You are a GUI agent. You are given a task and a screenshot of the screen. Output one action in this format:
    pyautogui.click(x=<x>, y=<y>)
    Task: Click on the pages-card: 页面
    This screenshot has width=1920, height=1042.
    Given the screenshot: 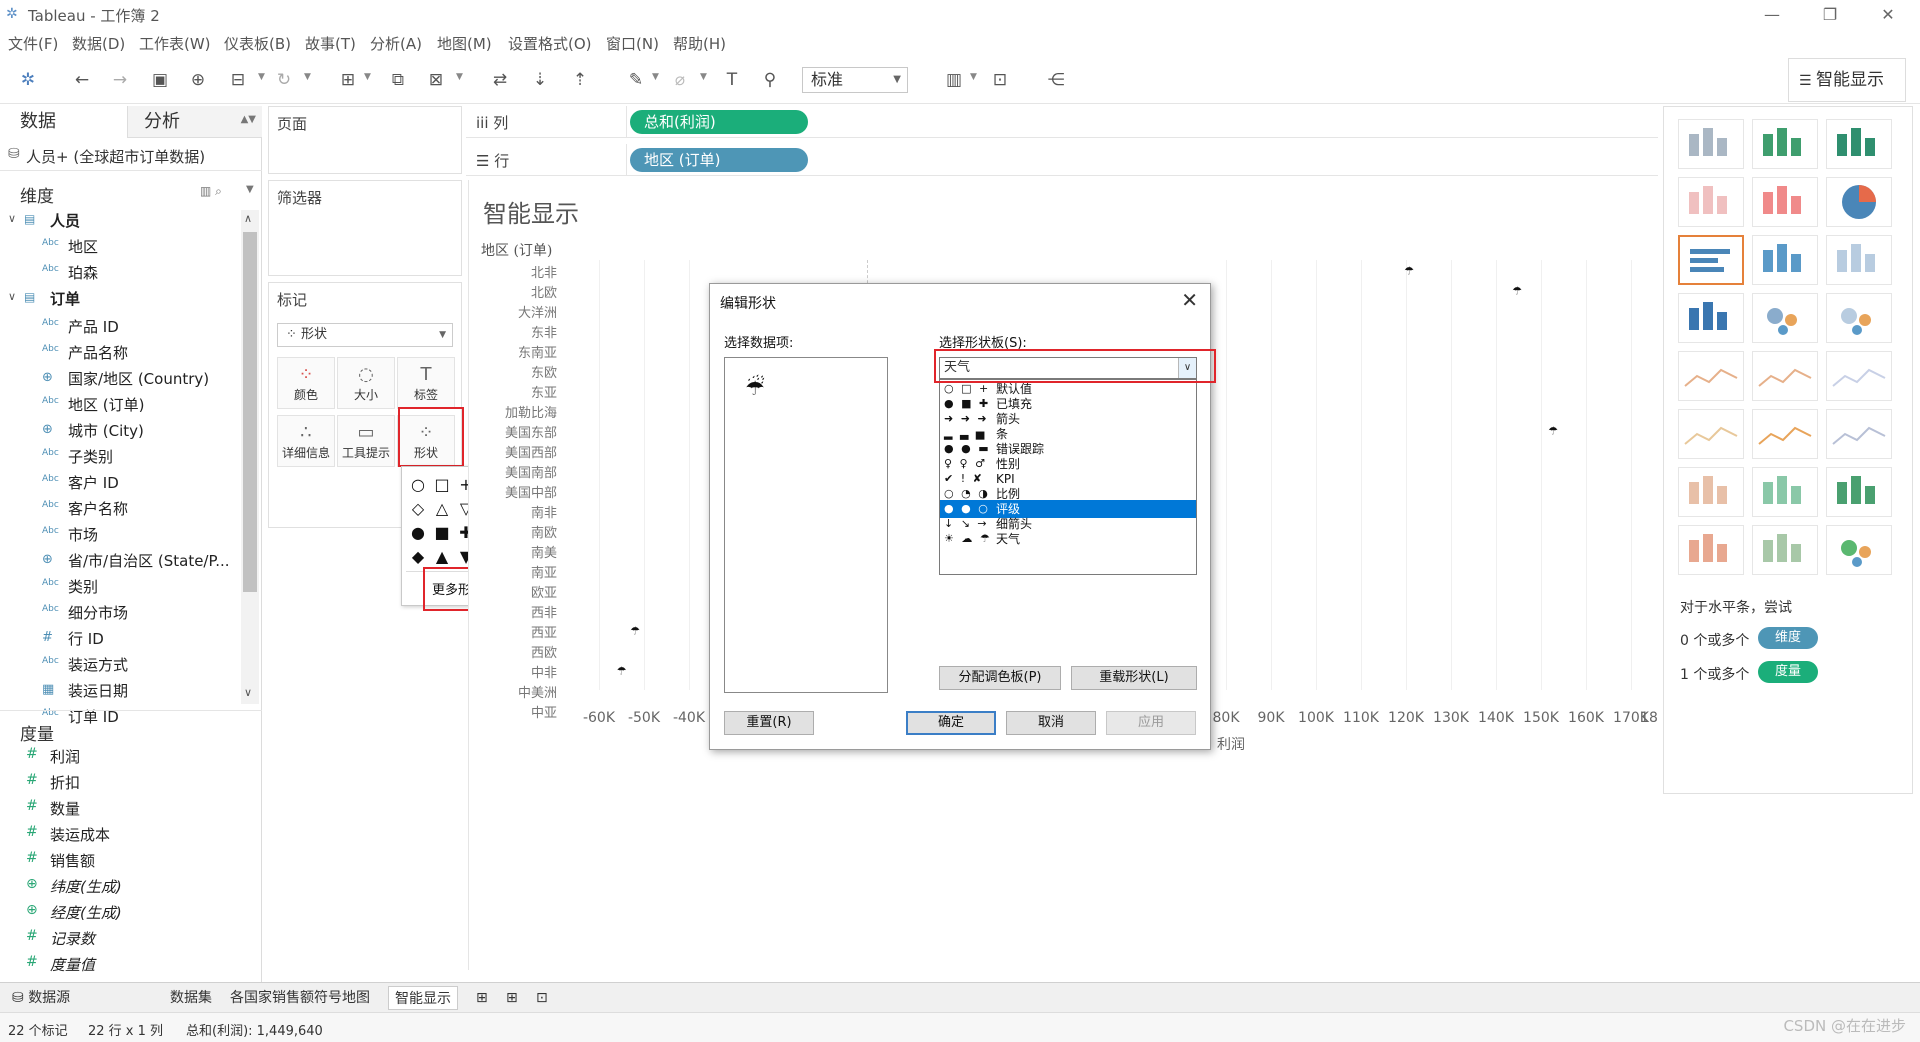 What is the action you would take?
    pyautogui.click(x=365, y=140)
    